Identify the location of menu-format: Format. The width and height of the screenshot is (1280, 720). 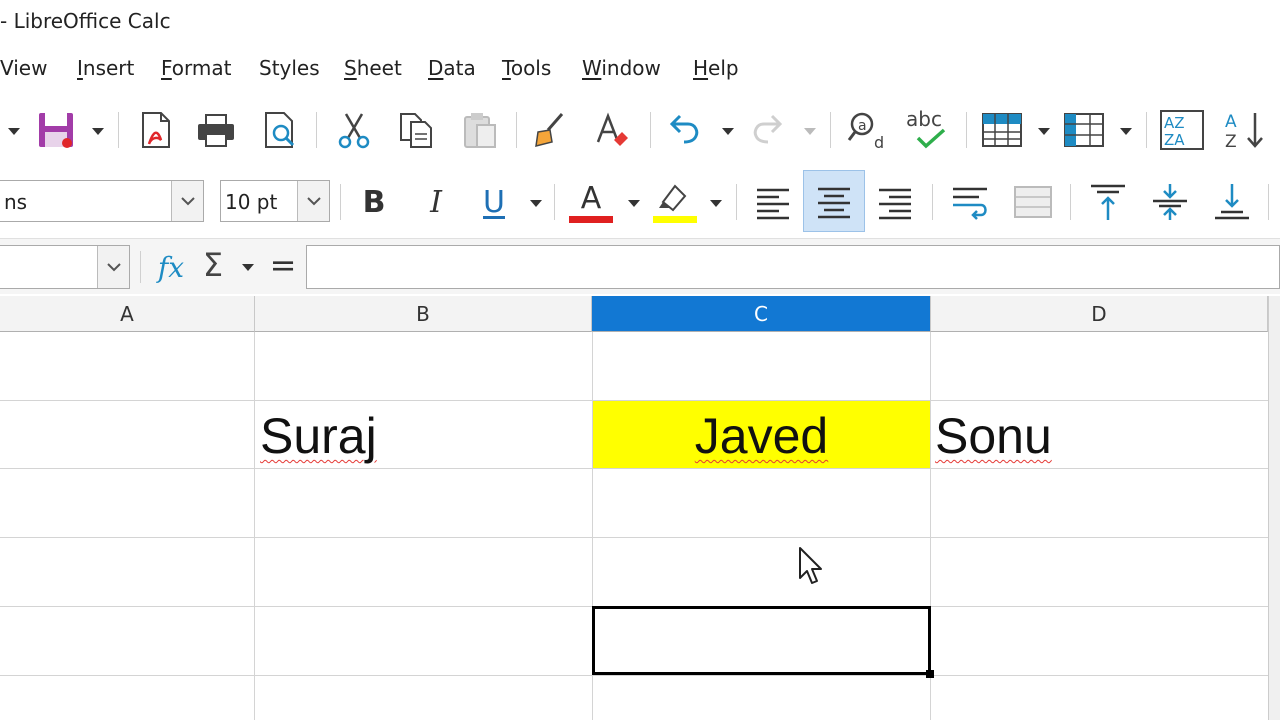
(196, 68).